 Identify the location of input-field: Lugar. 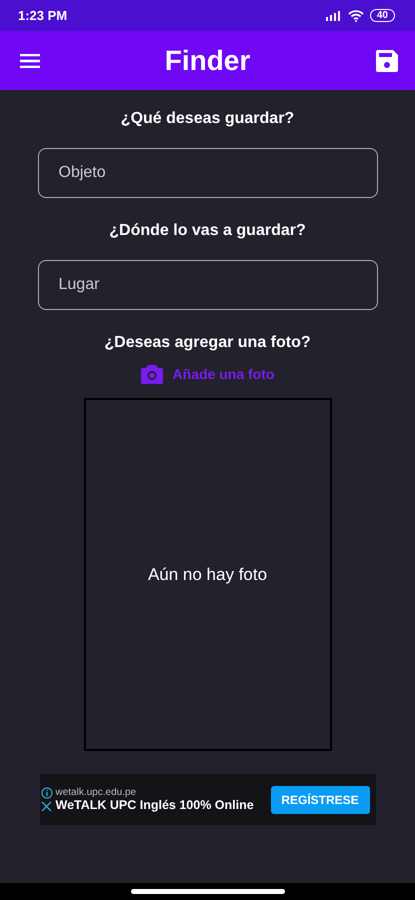
(208, 285).